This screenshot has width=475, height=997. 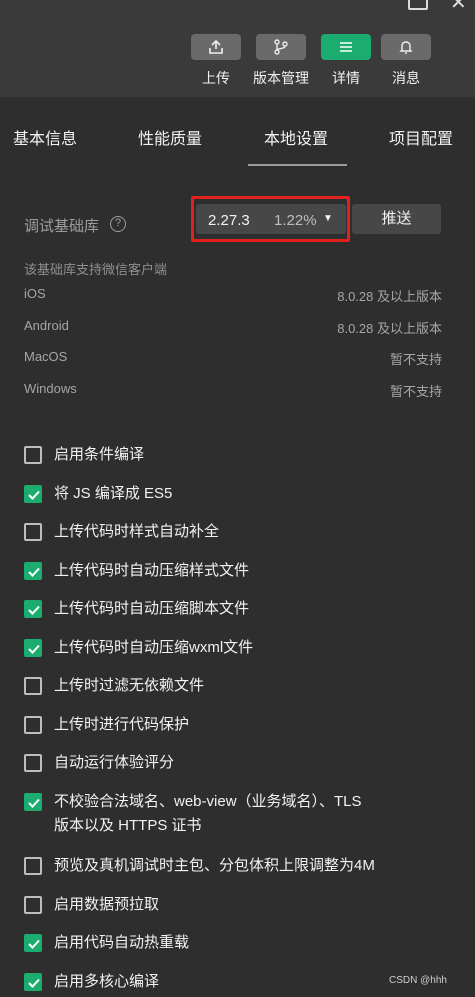 I want to click on option-label: 上传代码时自动压缩样式文件, so click(x=152, y=570).